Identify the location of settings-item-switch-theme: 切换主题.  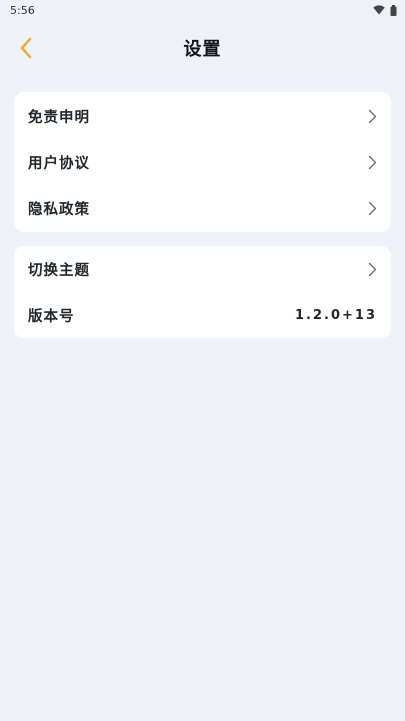
(202, 269).